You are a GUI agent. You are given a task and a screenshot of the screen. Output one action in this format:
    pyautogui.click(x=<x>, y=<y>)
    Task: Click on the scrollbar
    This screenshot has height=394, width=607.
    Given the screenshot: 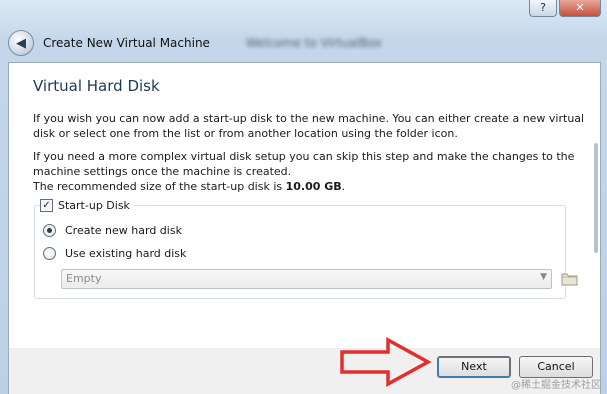 What is the action you would take?
    pyautogui.click(x=596, y=198)
    